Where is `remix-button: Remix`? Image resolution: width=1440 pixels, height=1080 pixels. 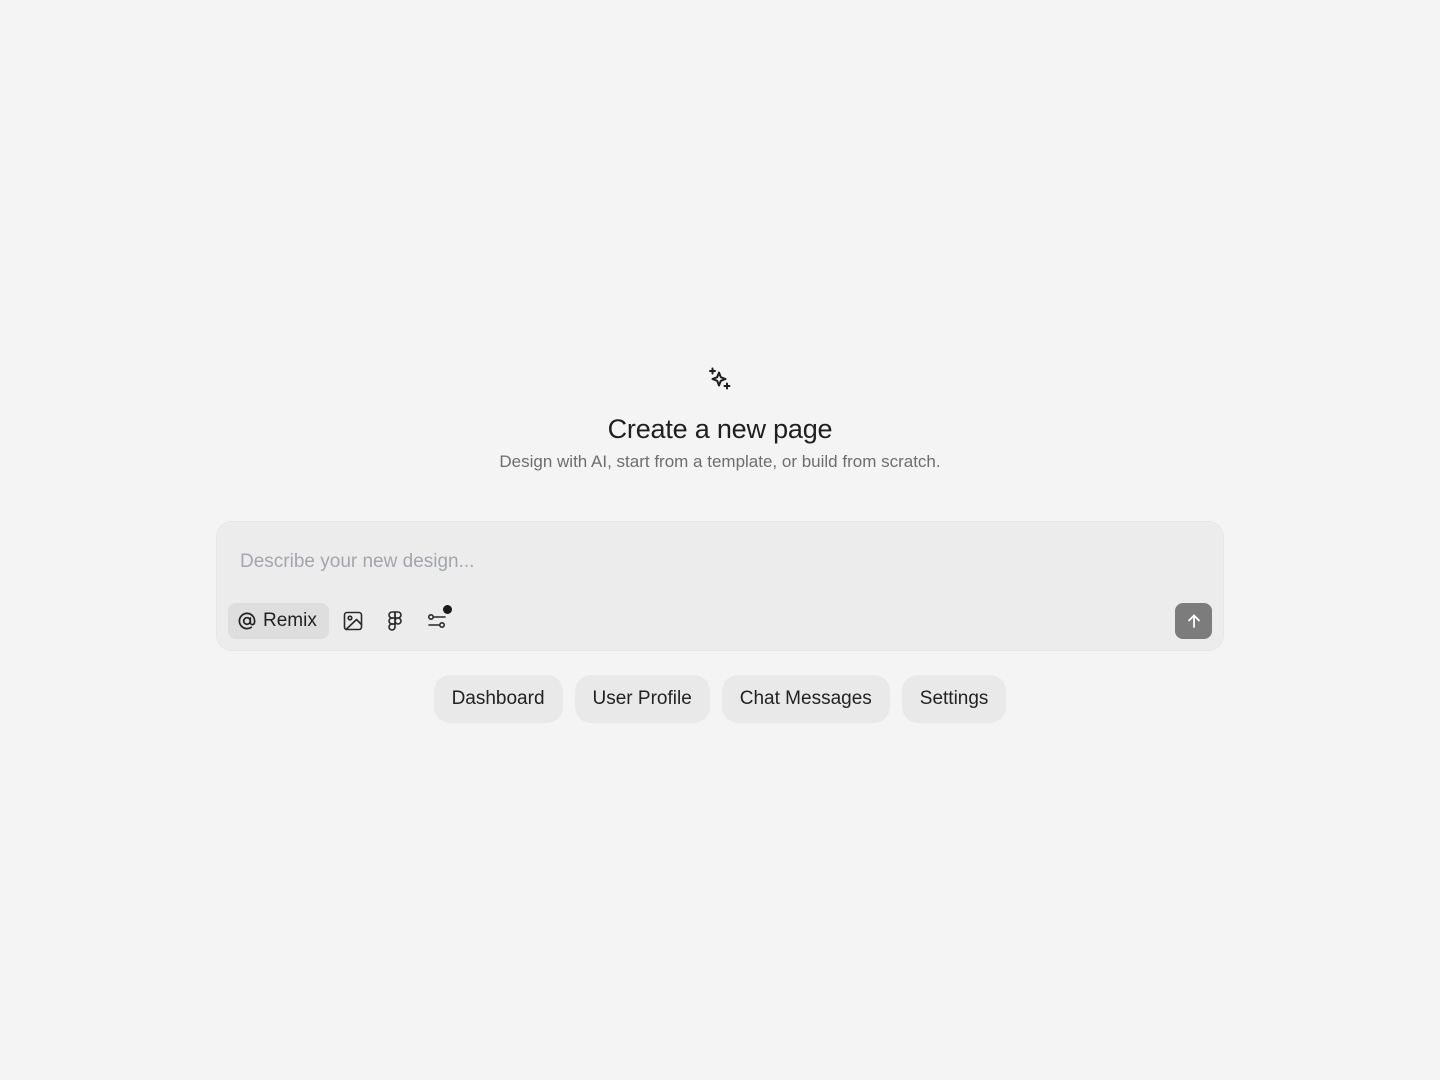 remix-button: Remix is located at coordinates (278, 621).